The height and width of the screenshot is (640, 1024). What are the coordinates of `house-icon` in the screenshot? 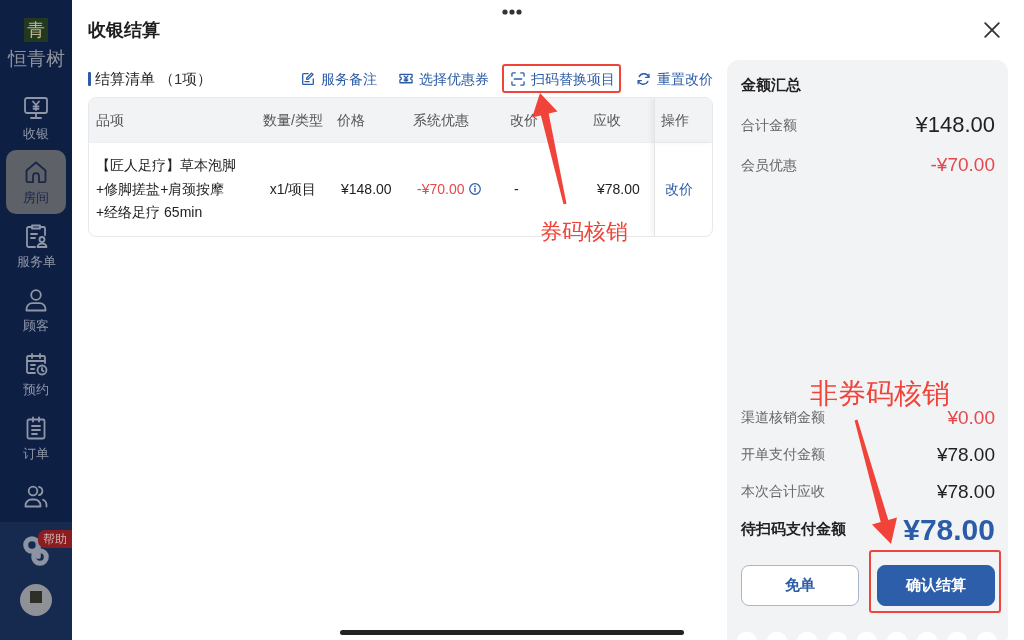 It's located at (36, 172).